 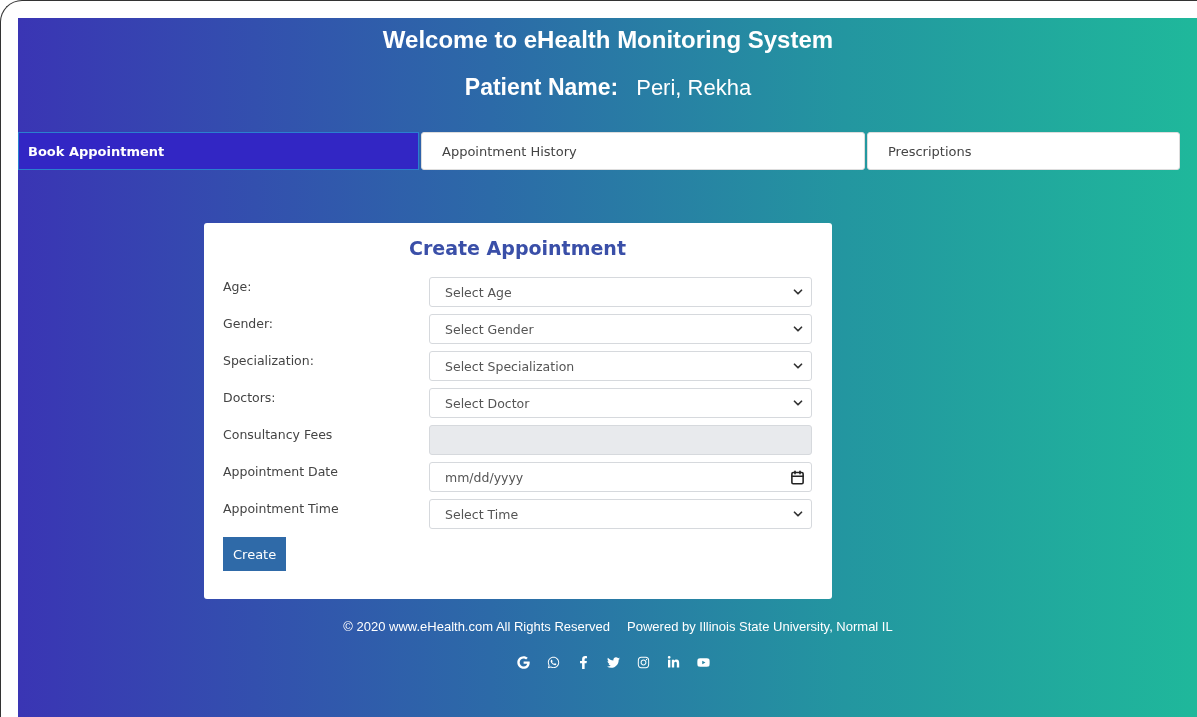 What do you see at coordinates (694, 88) in the screenshot?
I see `patient-name: Peri, Rekha` at bounding box center [694, 88].